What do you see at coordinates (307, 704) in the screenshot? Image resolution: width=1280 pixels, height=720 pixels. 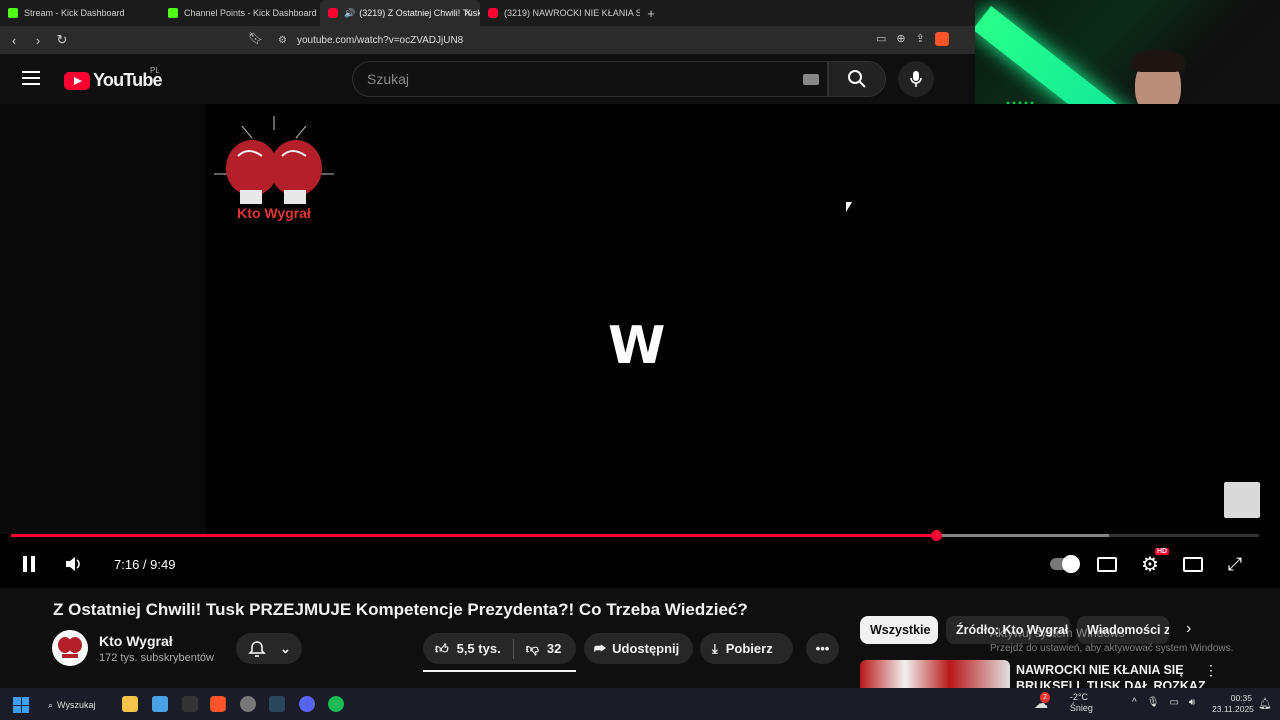 I see `discord-icon` at bounding box center [307, 704].